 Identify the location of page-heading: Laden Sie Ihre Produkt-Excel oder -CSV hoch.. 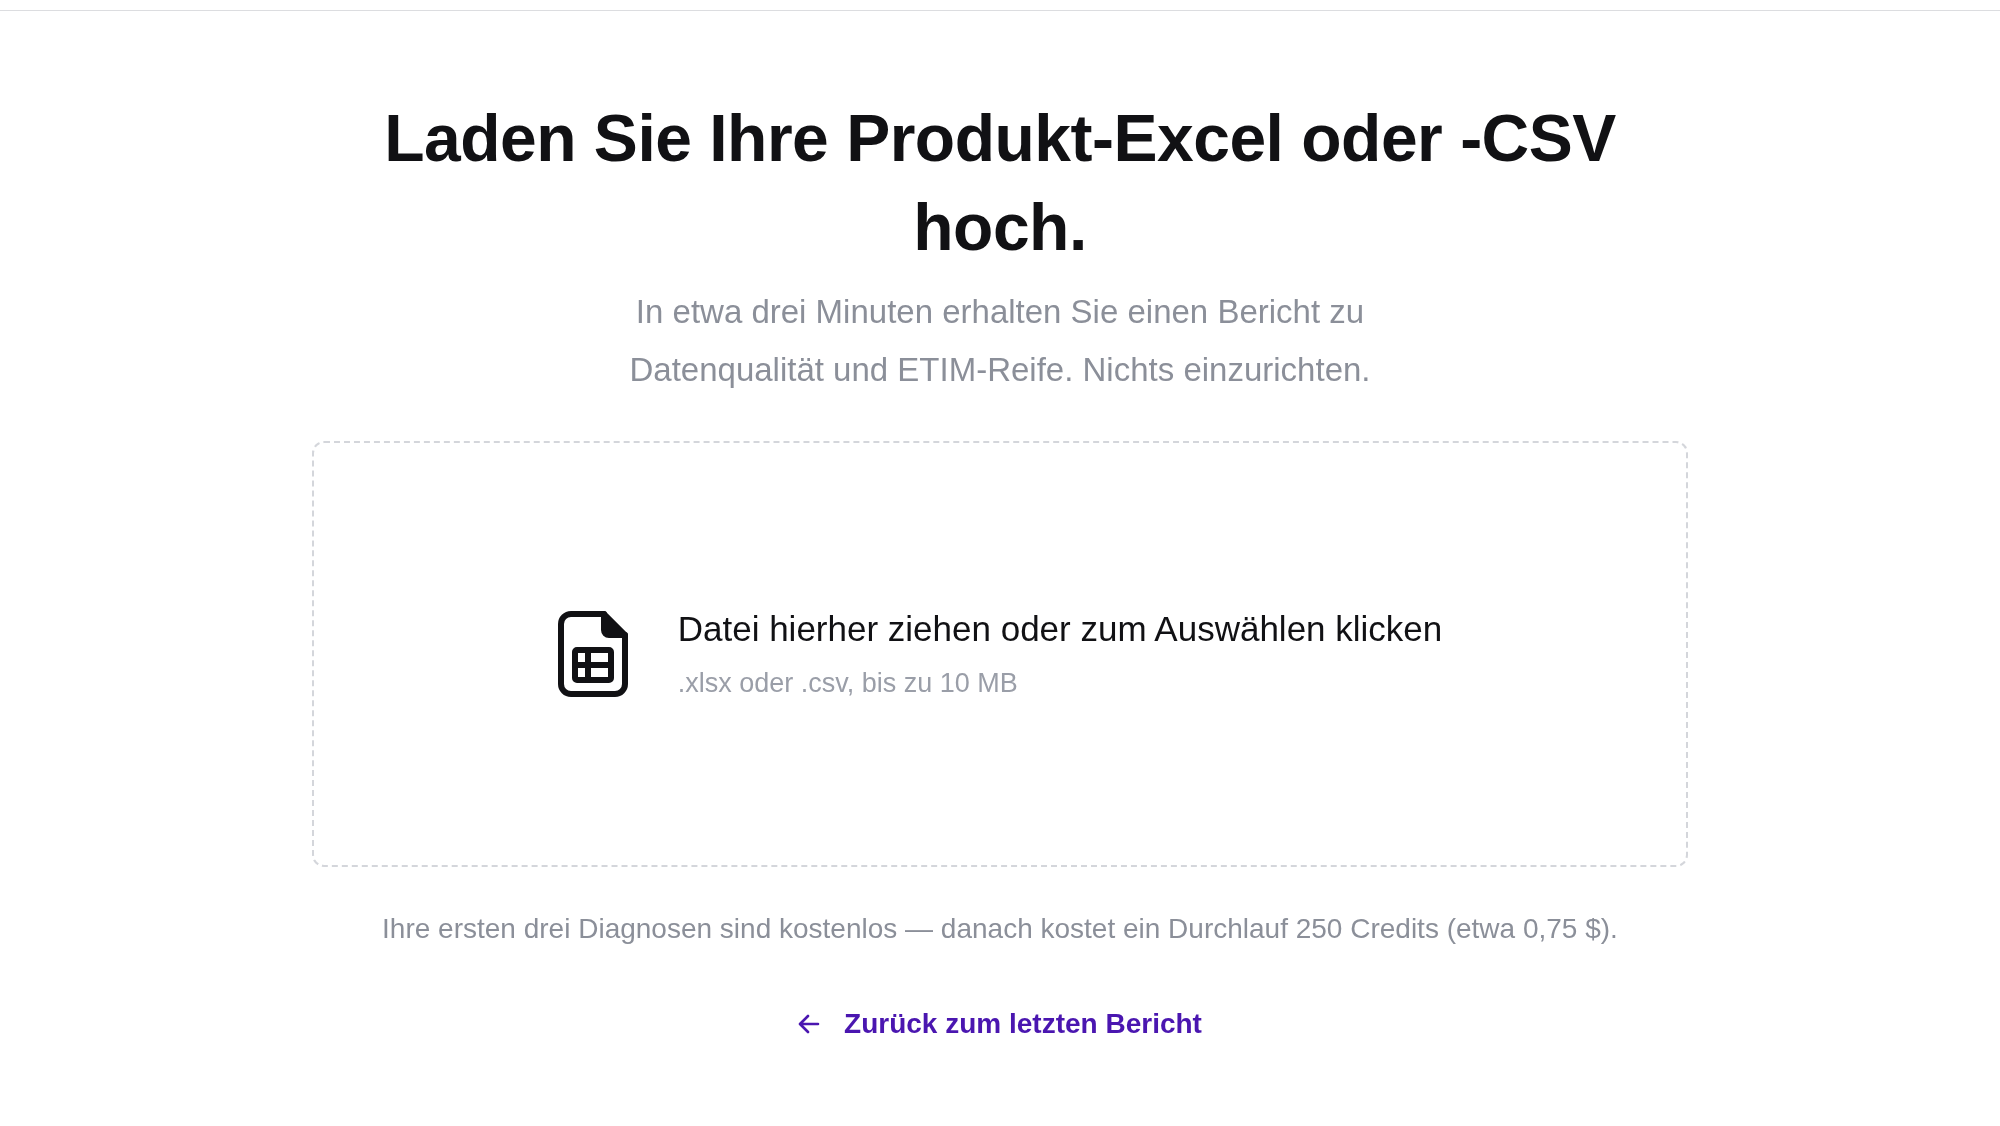
(1000, 183).